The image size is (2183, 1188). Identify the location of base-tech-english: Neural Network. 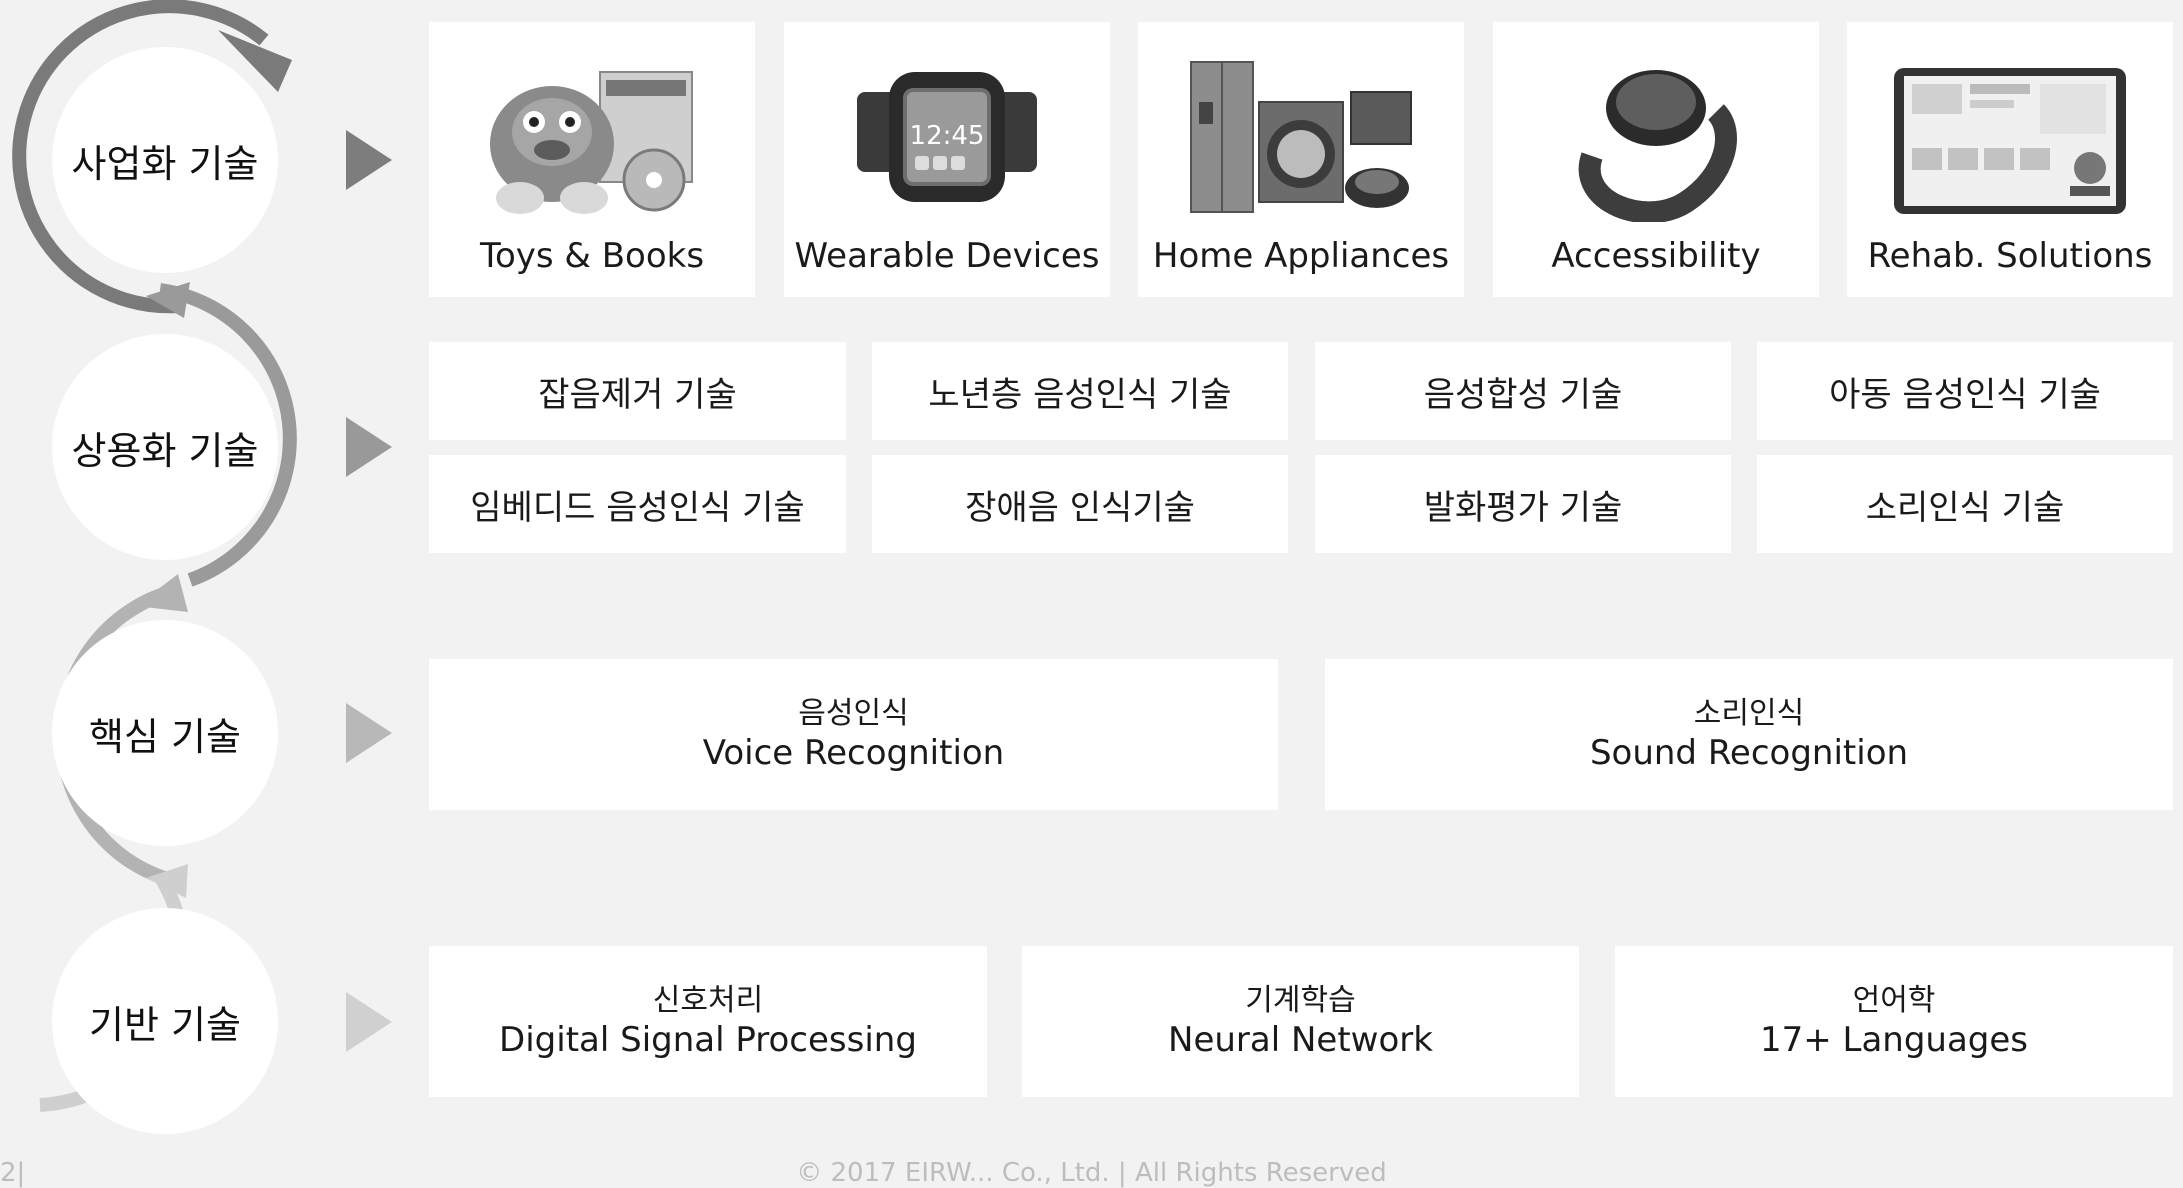
(1300, 1039).